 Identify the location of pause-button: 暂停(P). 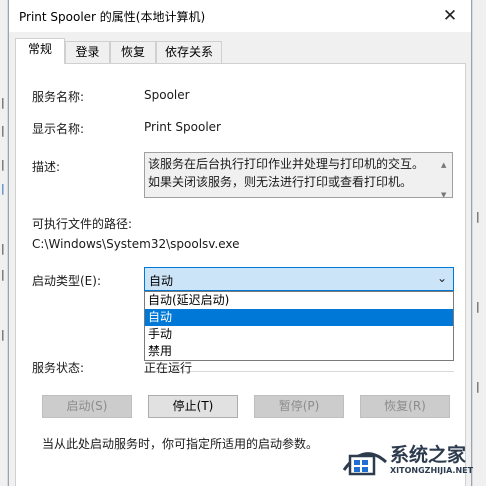
(299, 406).